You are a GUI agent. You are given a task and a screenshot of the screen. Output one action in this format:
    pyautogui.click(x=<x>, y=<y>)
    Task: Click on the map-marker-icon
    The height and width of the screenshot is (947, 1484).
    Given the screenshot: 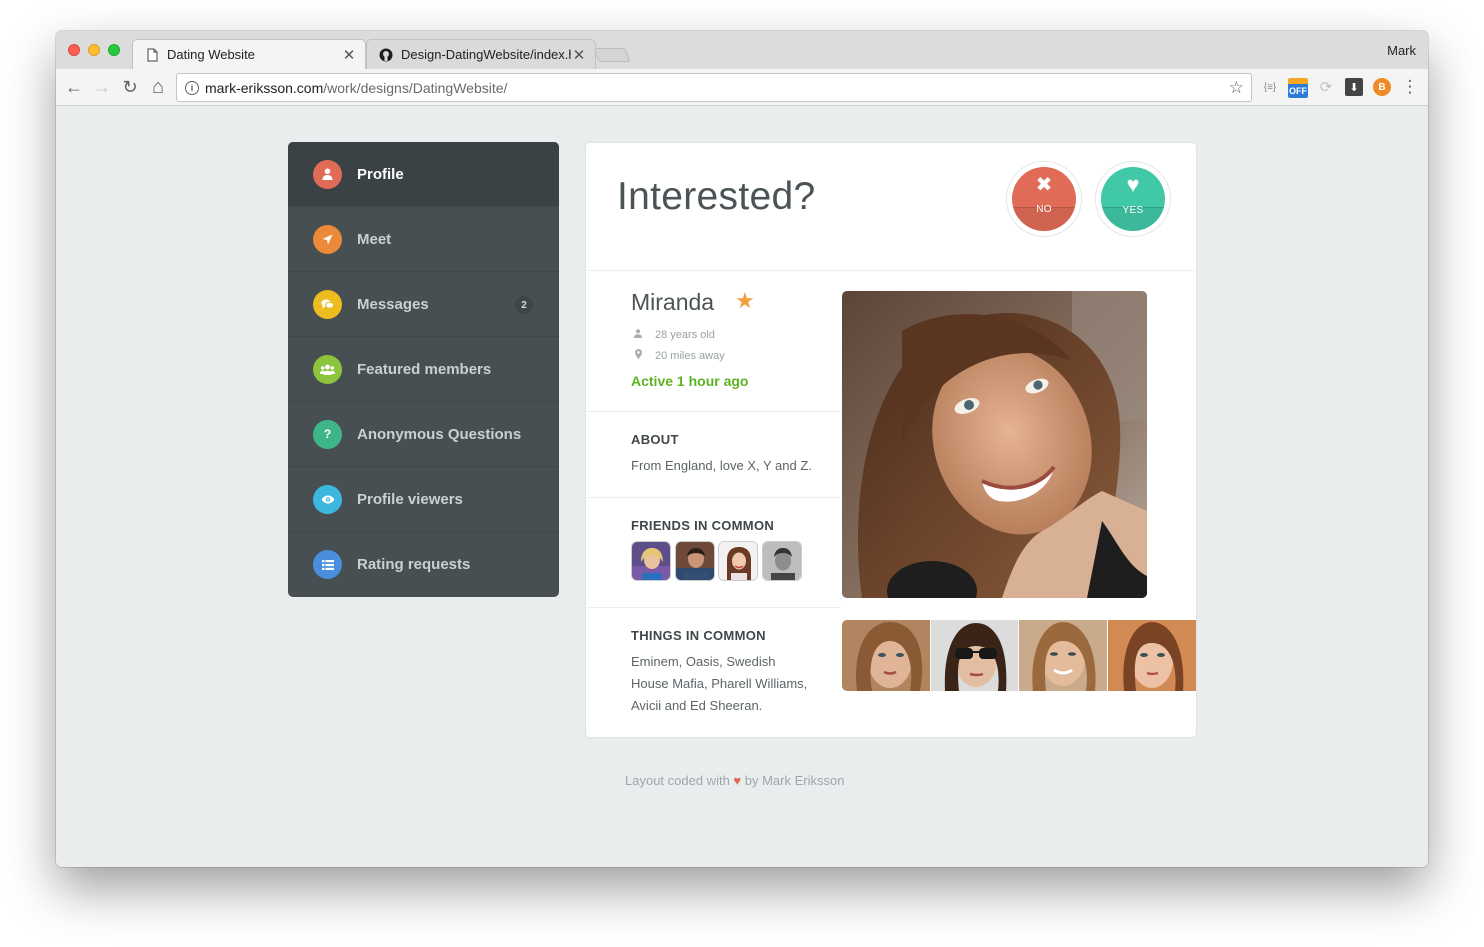 What is the action you would take?
    pyautogui.click(x=638, y=355)
    